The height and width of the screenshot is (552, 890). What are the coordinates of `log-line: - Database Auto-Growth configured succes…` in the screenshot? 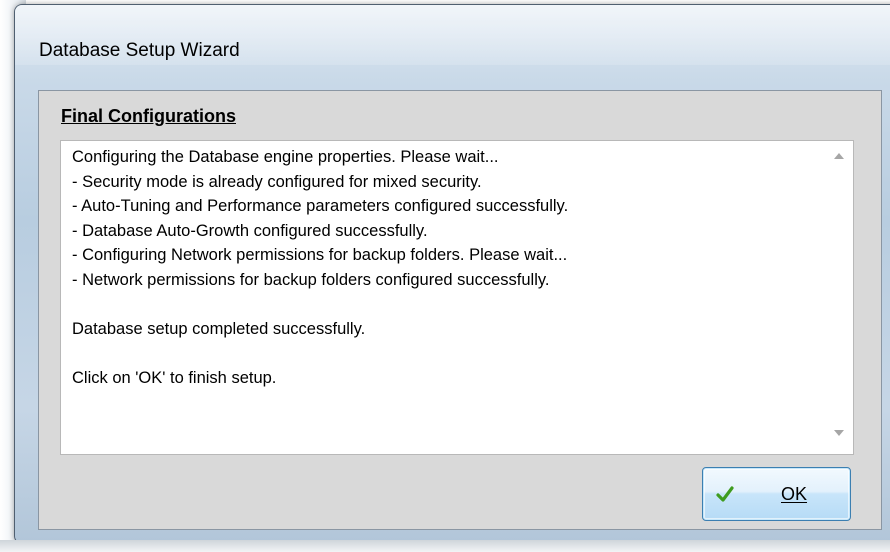 It's located at (250, 230).